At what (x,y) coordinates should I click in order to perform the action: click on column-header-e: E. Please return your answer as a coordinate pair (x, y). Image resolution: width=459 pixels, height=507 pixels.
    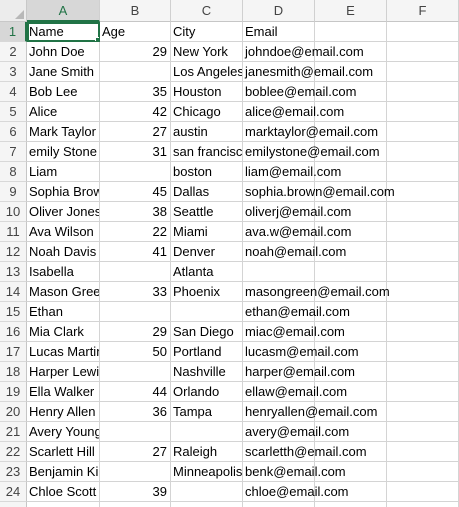
    Looking at the image, I should click on (351, 11).